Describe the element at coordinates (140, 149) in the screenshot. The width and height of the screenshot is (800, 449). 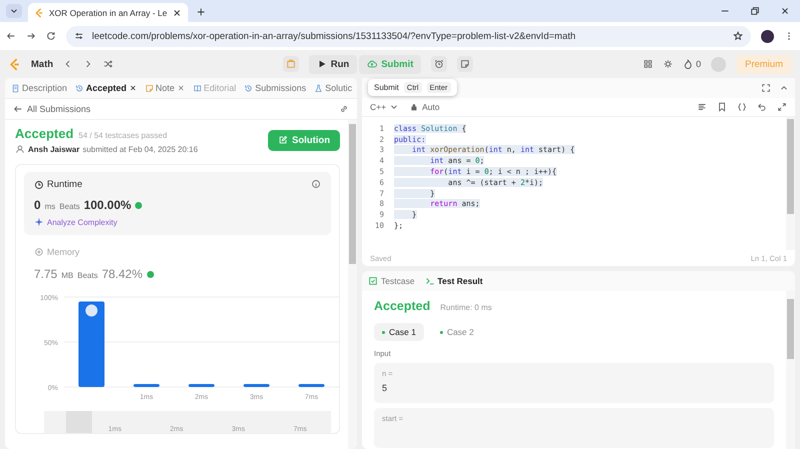
I see `submitted-text: submitted at Feb 04, 2025 20:16` at that location.